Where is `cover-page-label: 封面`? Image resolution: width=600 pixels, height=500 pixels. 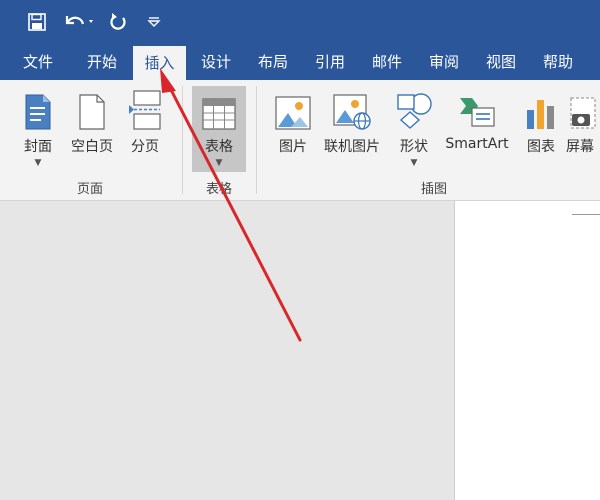
cover-page-label: 封面 is located at coordinates (38, 147).